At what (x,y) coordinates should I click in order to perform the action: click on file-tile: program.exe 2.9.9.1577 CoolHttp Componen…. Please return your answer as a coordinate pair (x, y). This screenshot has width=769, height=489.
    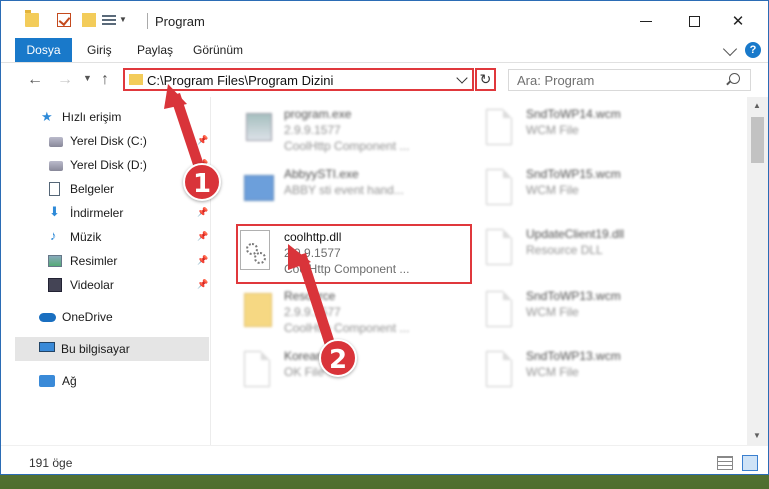
    Looking at the image, I should click on (349, 131).